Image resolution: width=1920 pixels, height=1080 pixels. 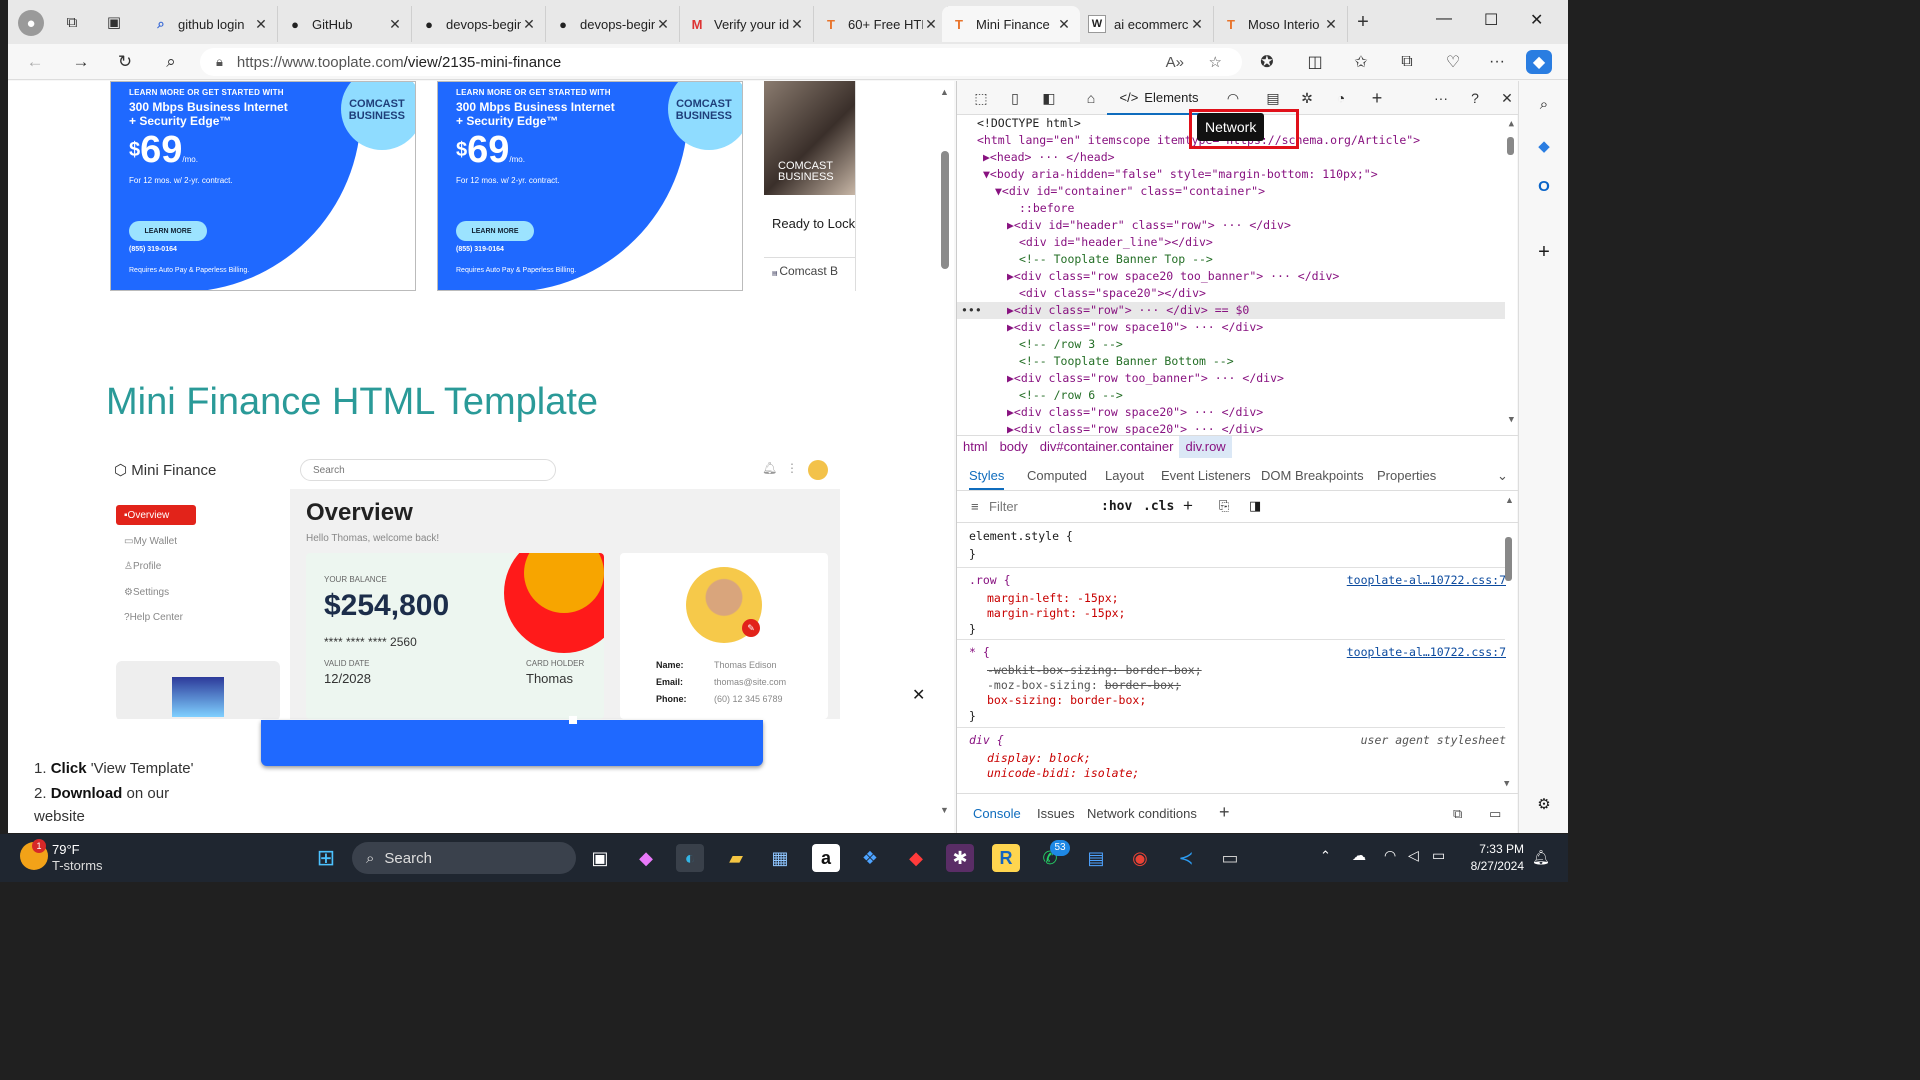 I want to click on scroll-down-icon: ▼, so click(x=944, y=810).